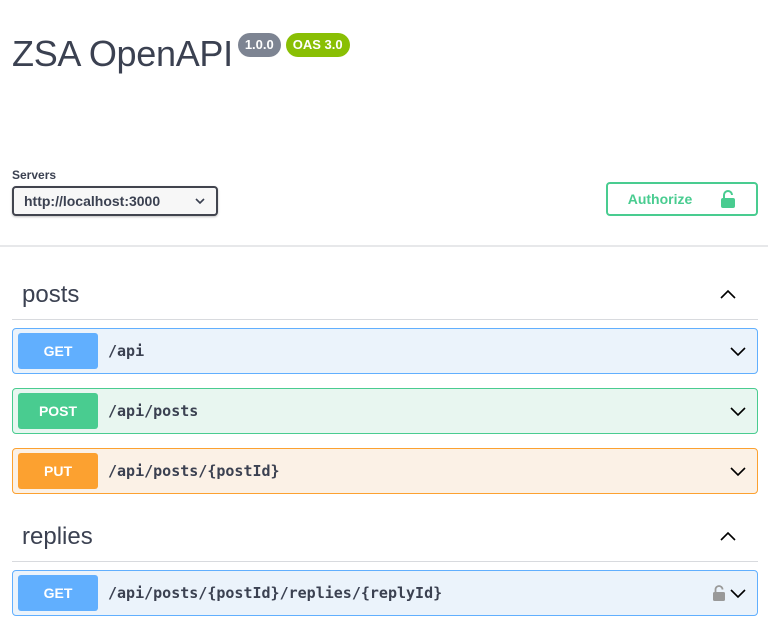  I want to click on tag-name: posts, so click(51, 294).